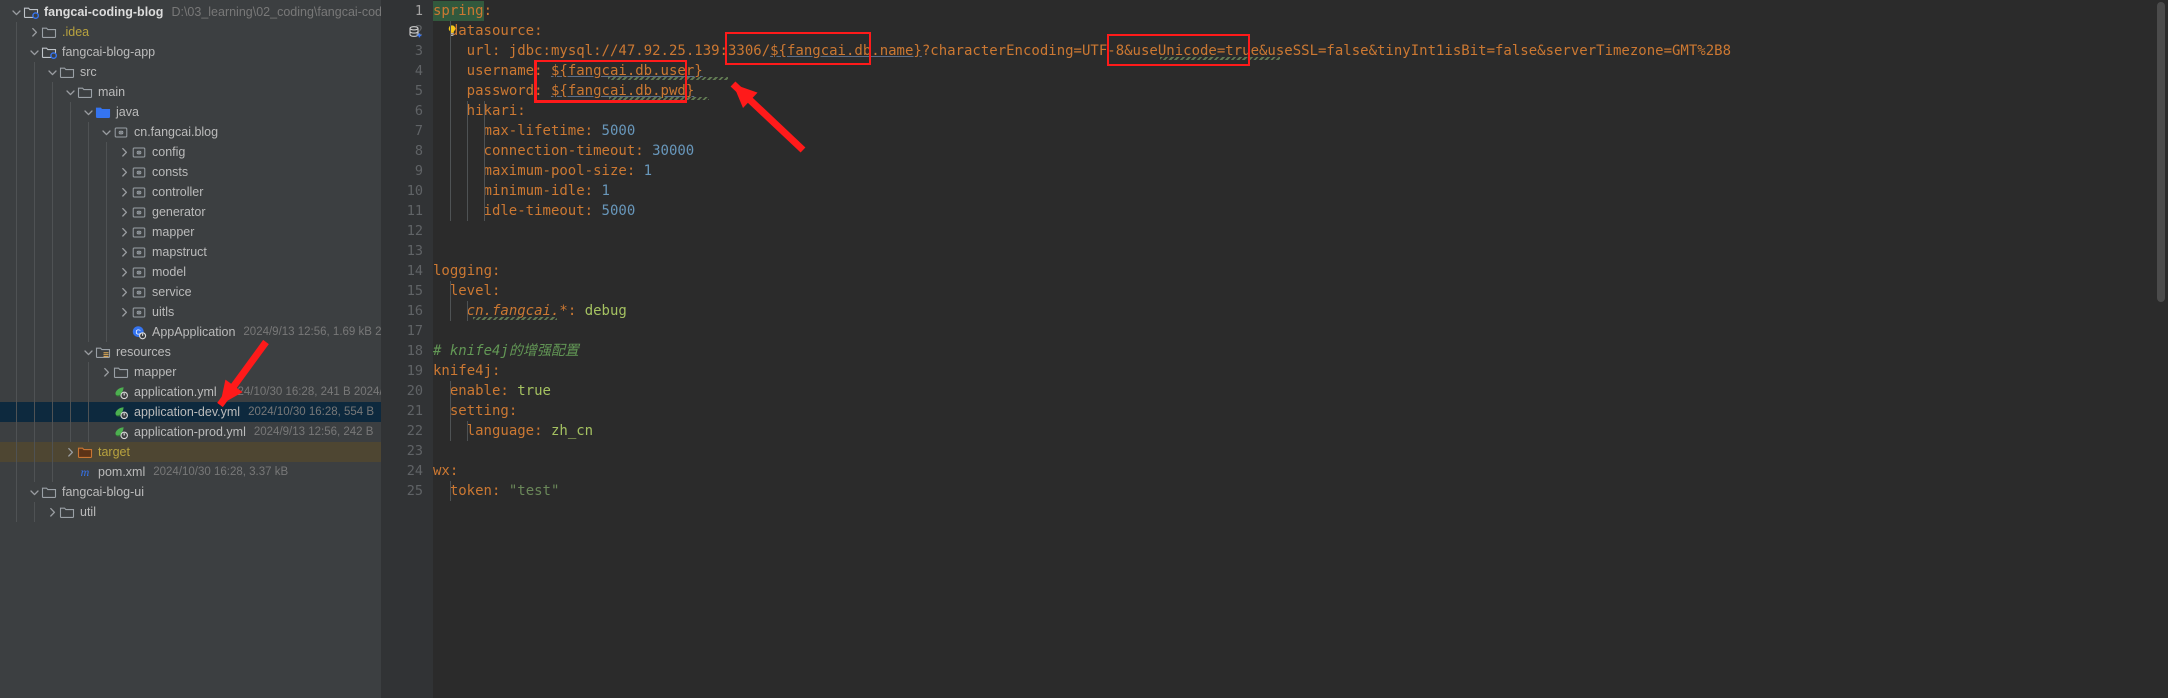 The height and width of the screenshot is (698, 2168). I want to click on tree-item-main: main, so click(190, 92).